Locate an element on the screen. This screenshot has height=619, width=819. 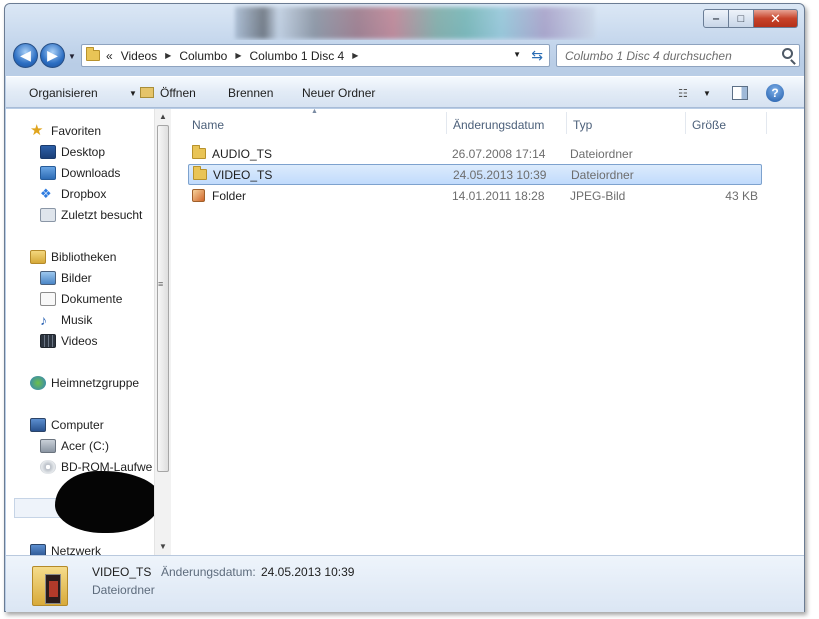
search-input: Columbo 1 Disc 4 durchsuchen is located at coordinates (678, 55).